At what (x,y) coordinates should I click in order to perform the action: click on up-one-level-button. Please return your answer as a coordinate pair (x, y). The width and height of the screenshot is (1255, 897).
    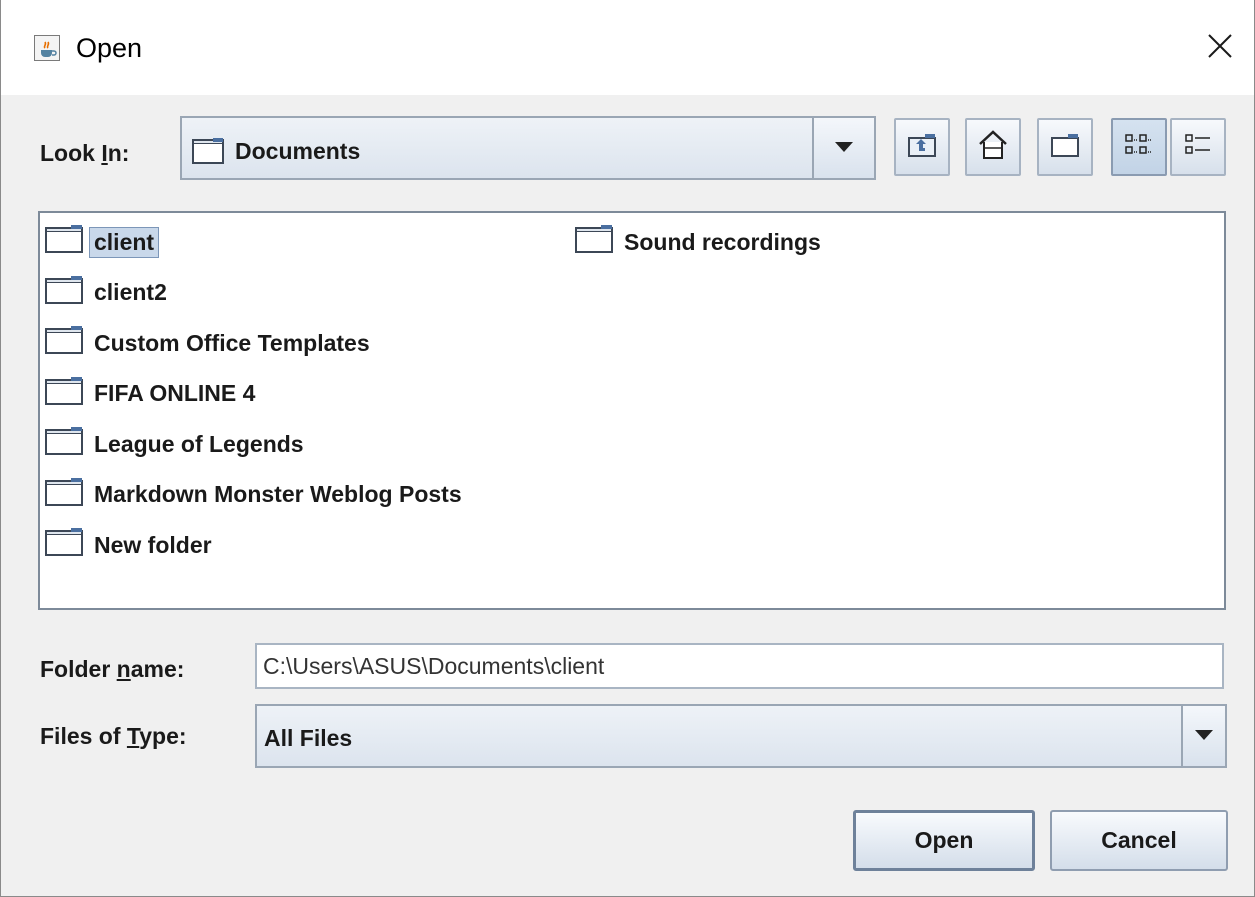
    Looking at the image, I should click on (922, 147).